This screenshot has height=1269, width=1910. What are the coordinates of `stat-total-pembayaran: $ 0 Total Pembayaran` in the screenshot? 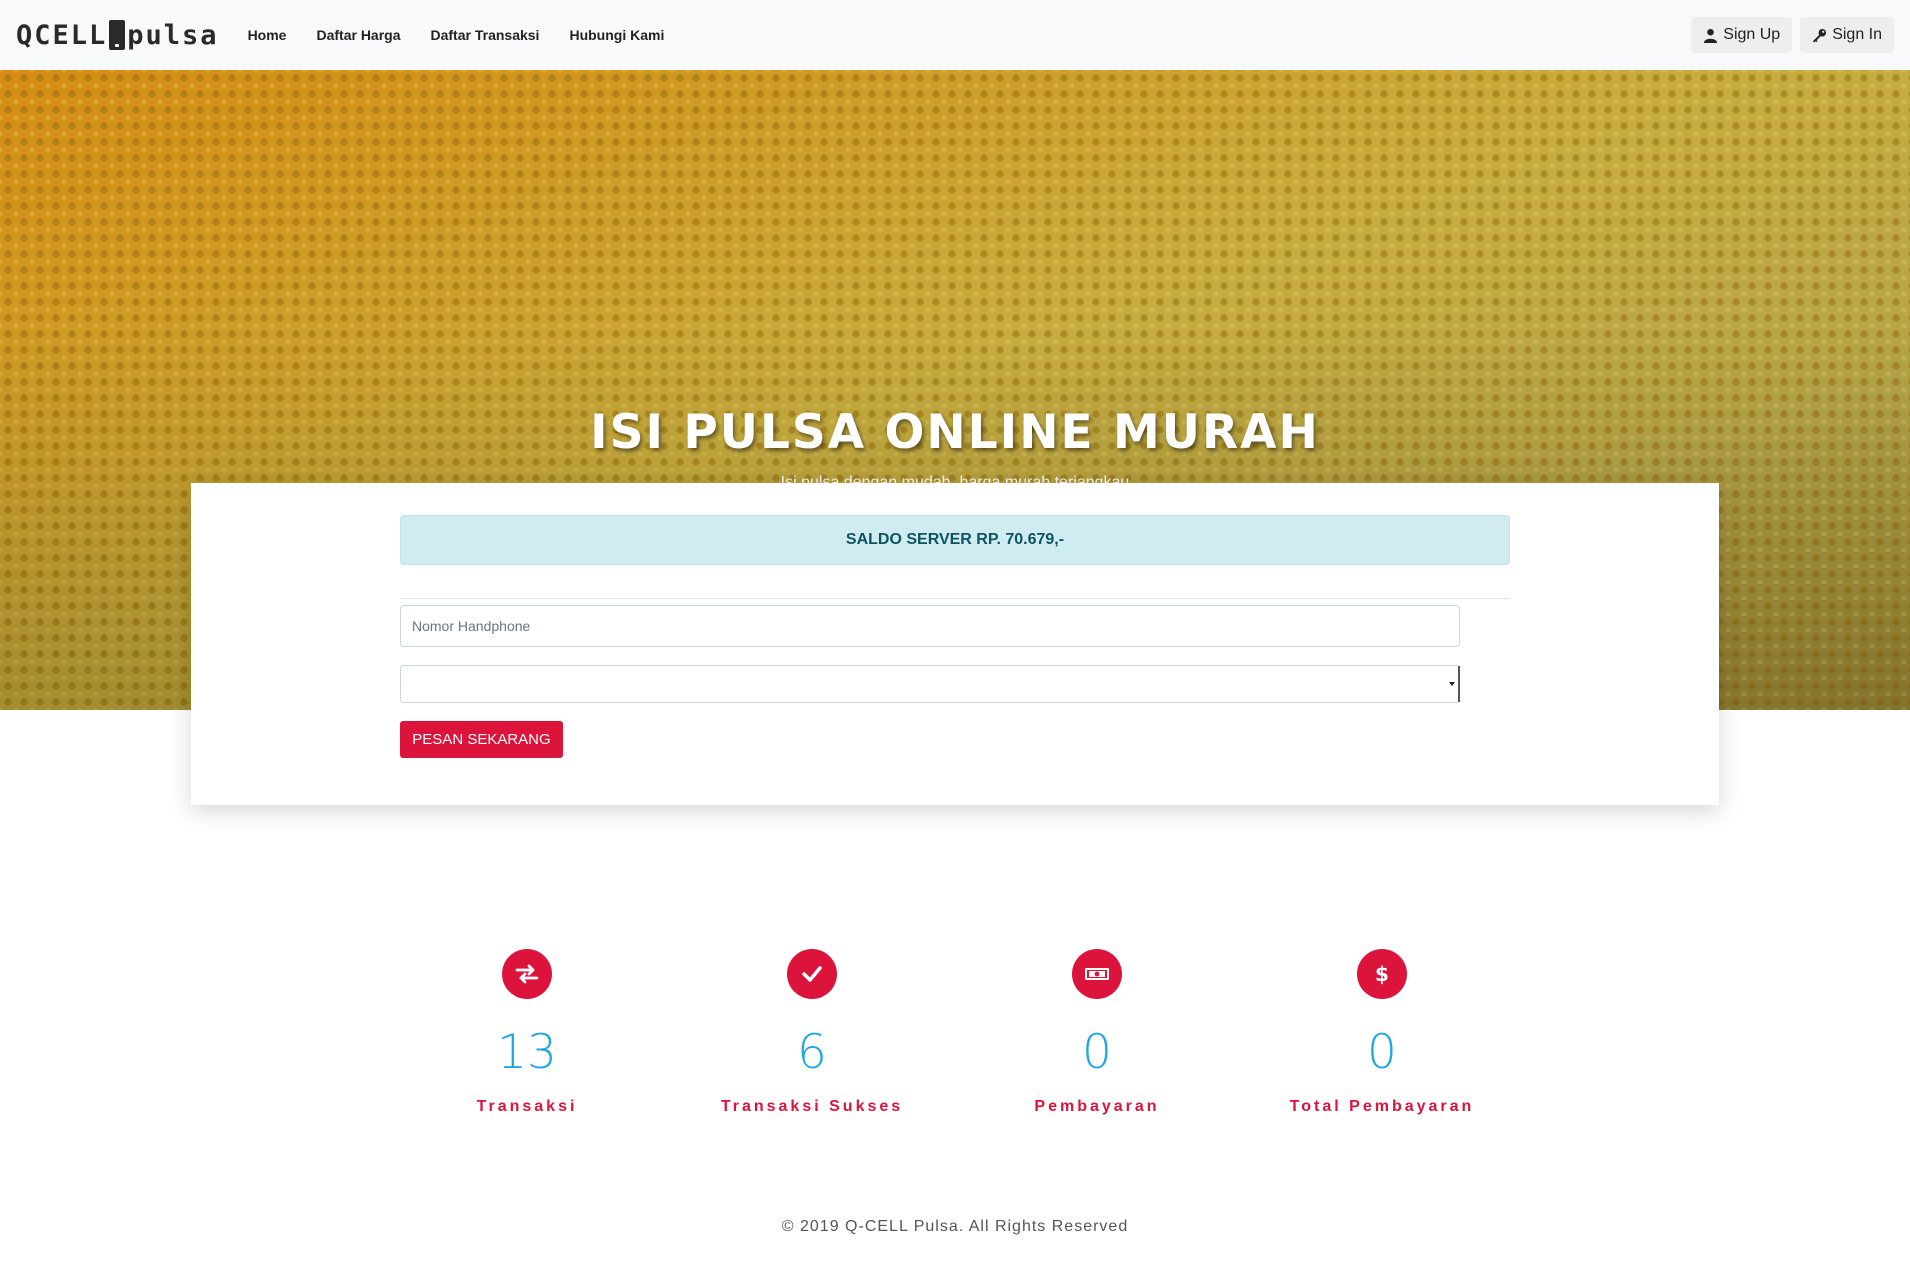 It's located at (1382, 1032).